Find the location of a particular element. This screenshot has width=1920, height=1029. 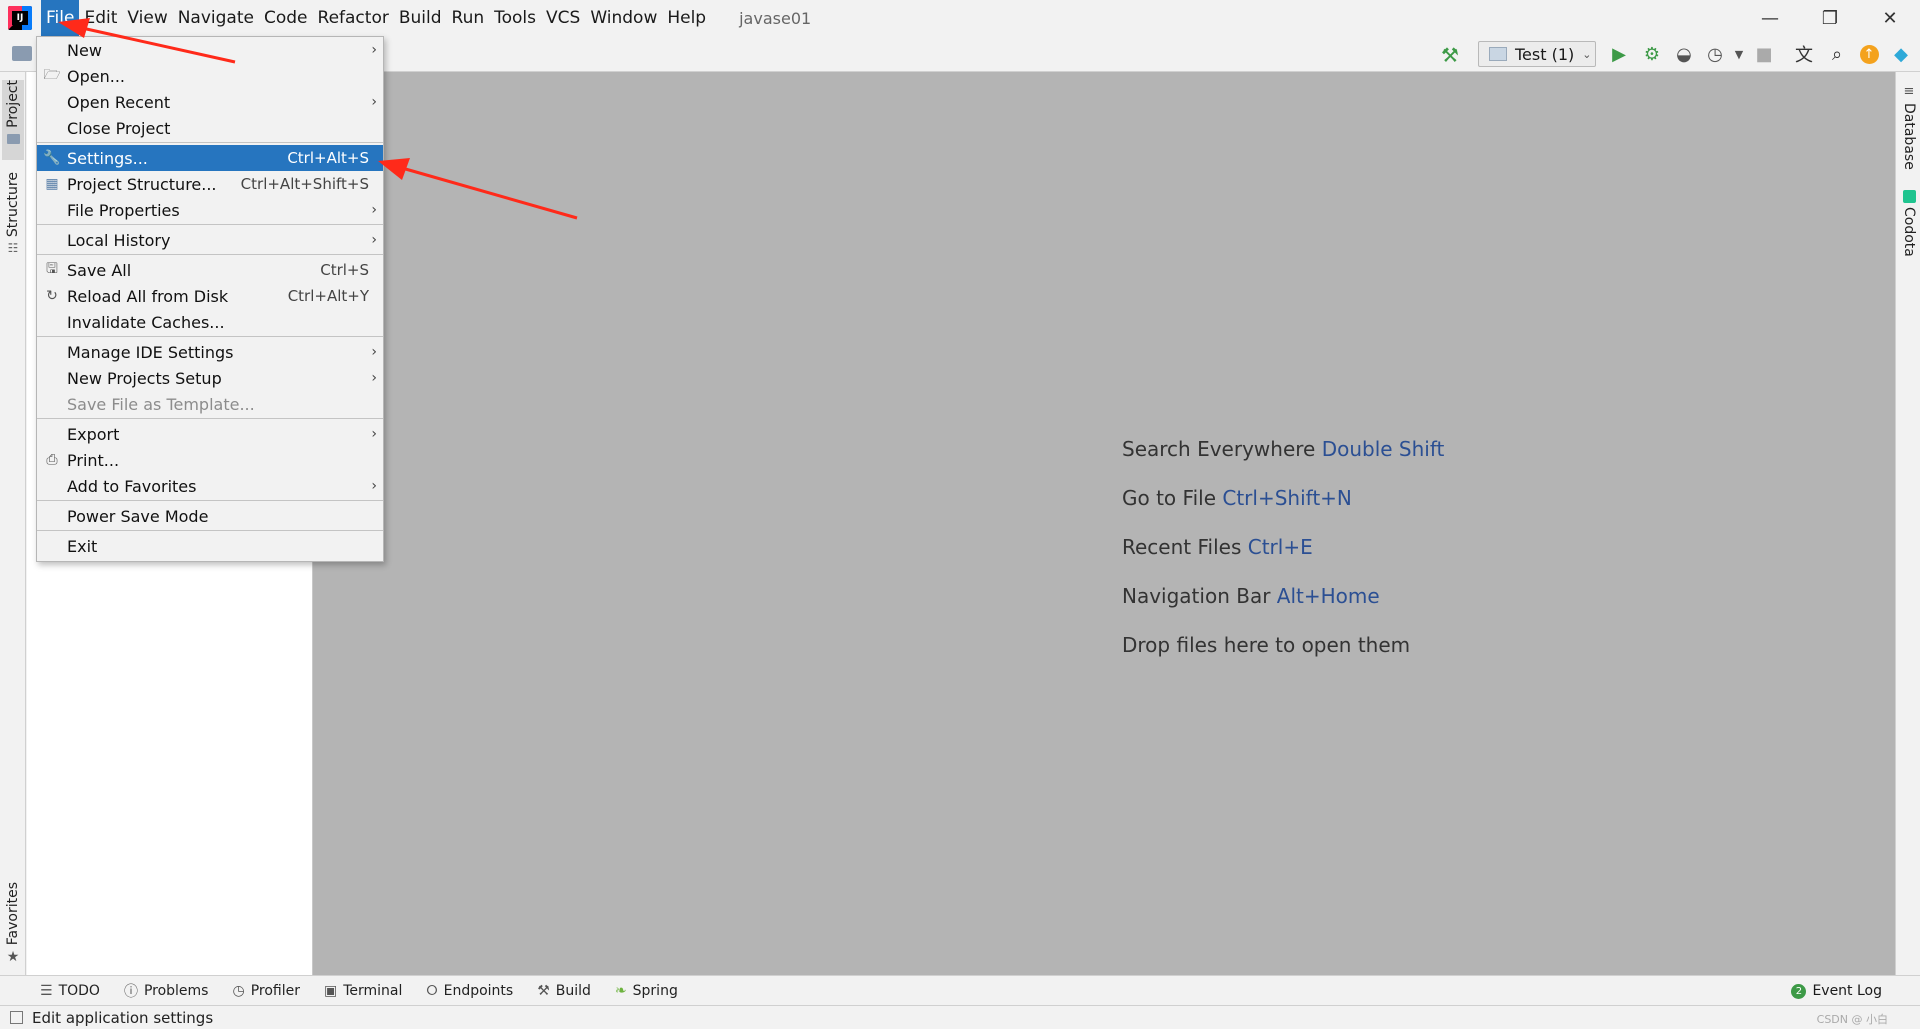

terminal-icon: ▣ is located at coordinates (330, 990).